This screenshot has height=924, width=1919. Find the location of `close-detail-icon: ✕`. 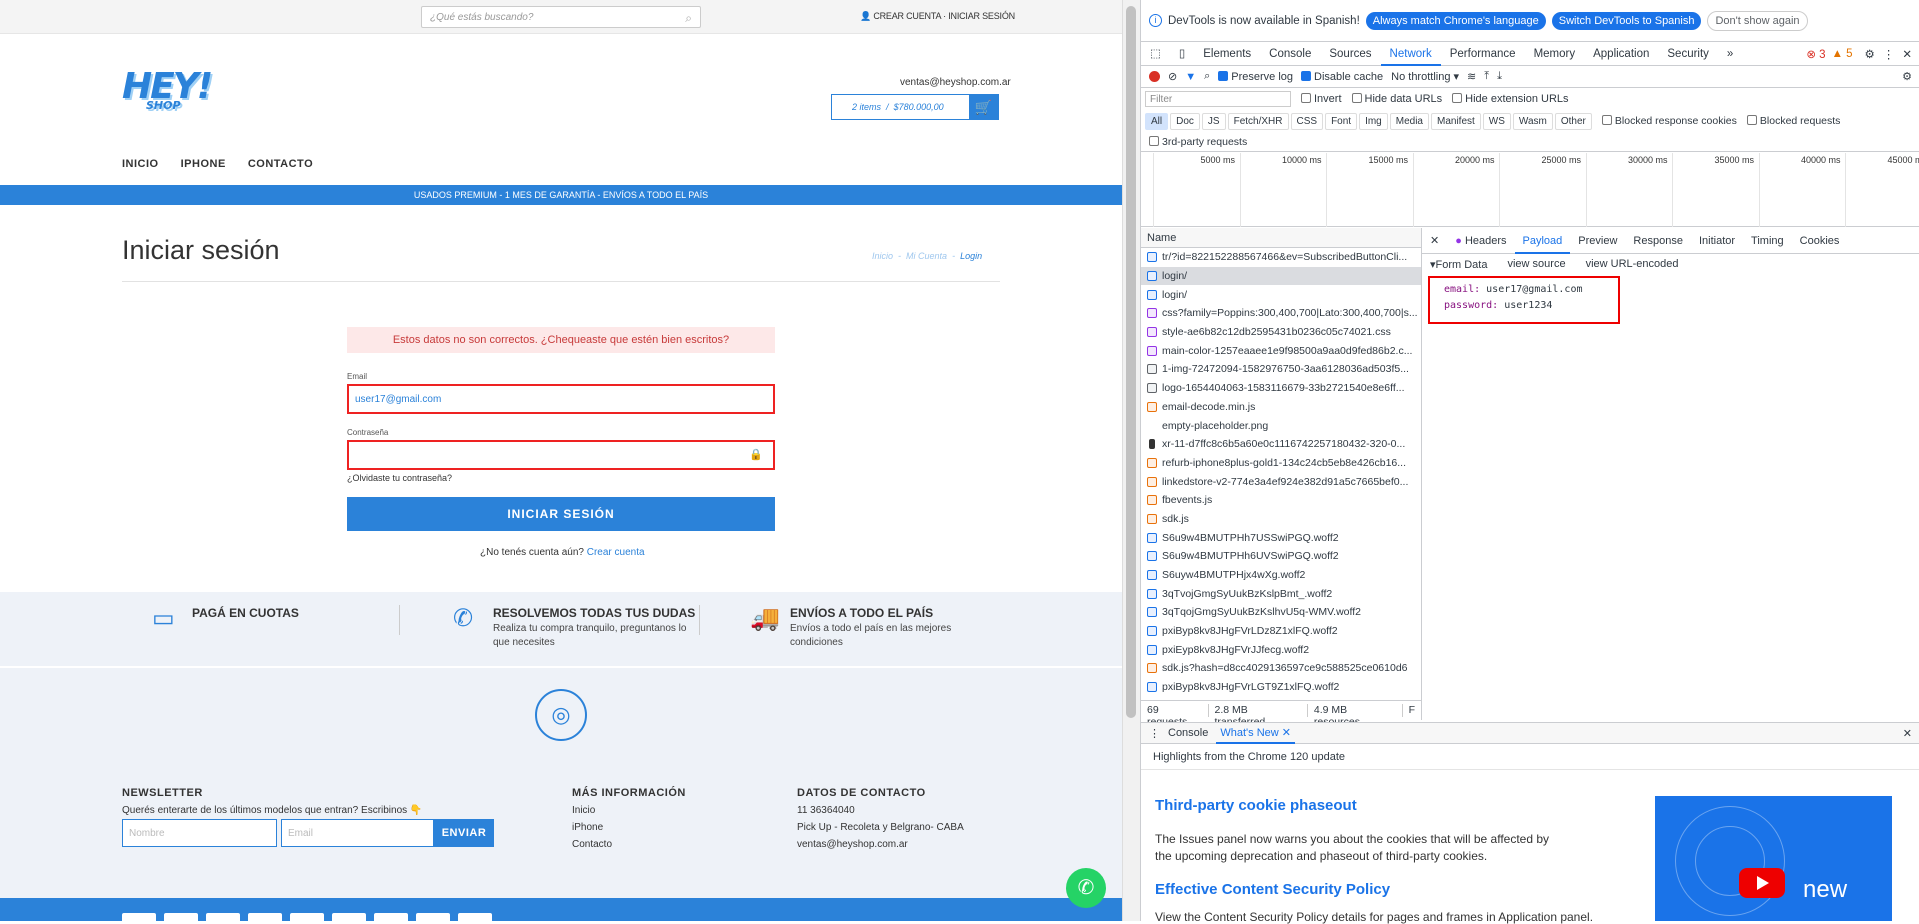

close-detail-icon: ✕ is located at coordinates (1434, 241).